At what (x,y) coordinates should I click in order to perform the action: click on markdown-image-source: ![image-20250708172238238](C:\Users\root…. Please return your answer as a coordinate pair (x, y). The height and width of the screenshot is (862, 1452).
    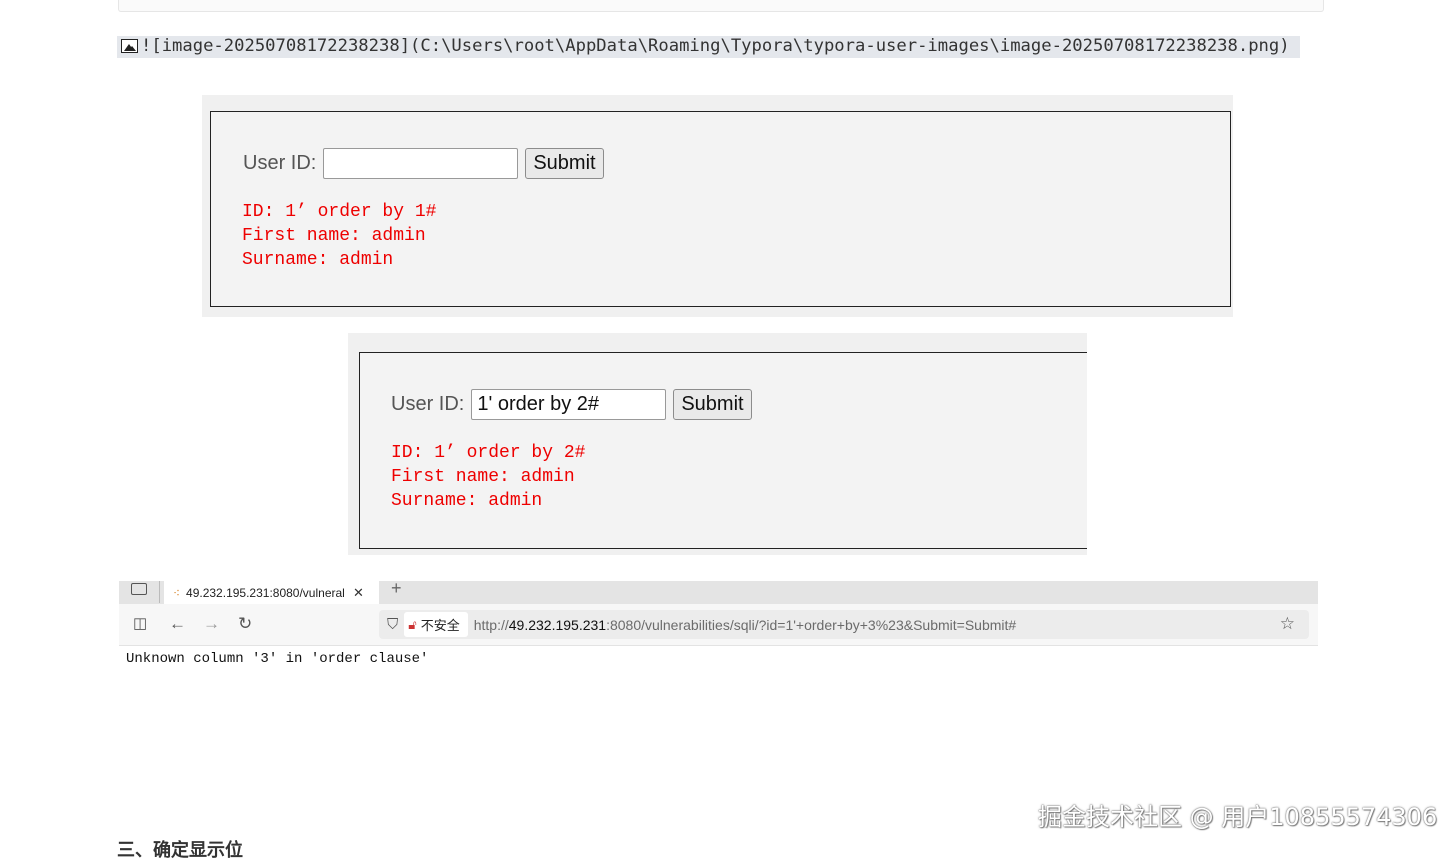
    Looking at the image, I should click on (720, 46).